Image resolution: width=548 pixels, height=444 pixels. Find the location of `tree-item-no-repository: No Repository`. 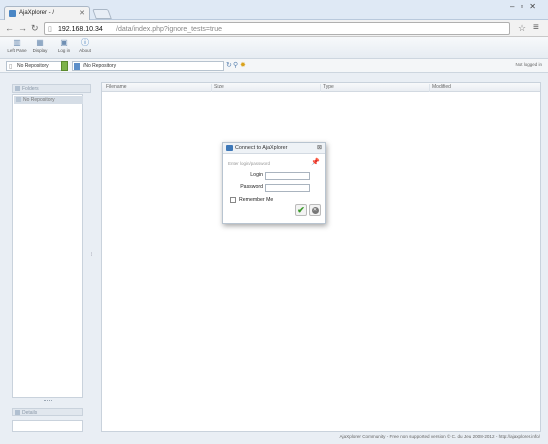

tree-item-no-repository: No Repository is located at coordinates (48, 100).